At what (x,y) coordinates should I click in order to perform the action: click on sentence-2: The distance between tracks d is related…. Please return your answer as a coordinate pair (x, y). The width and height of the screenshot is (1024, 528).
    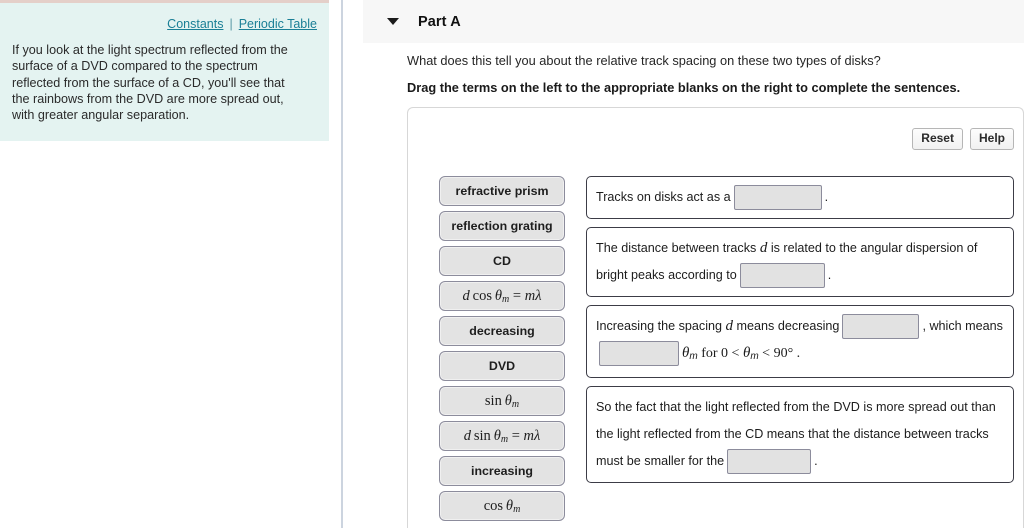
    Looking at the image, I should click on (800, 262).